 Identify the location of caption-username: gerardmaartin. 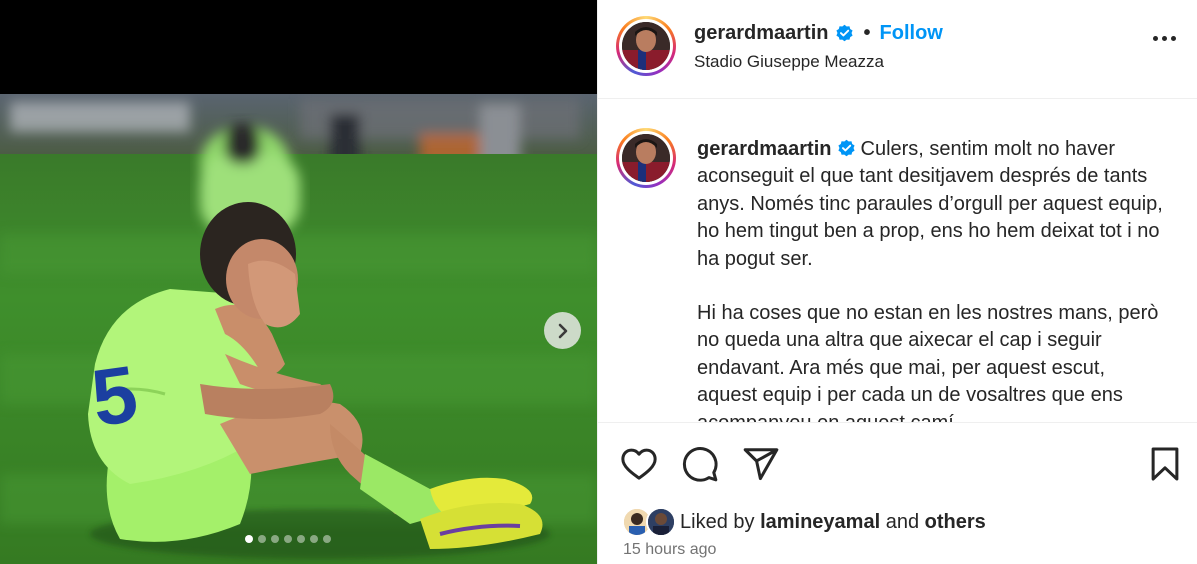
(764, 149).